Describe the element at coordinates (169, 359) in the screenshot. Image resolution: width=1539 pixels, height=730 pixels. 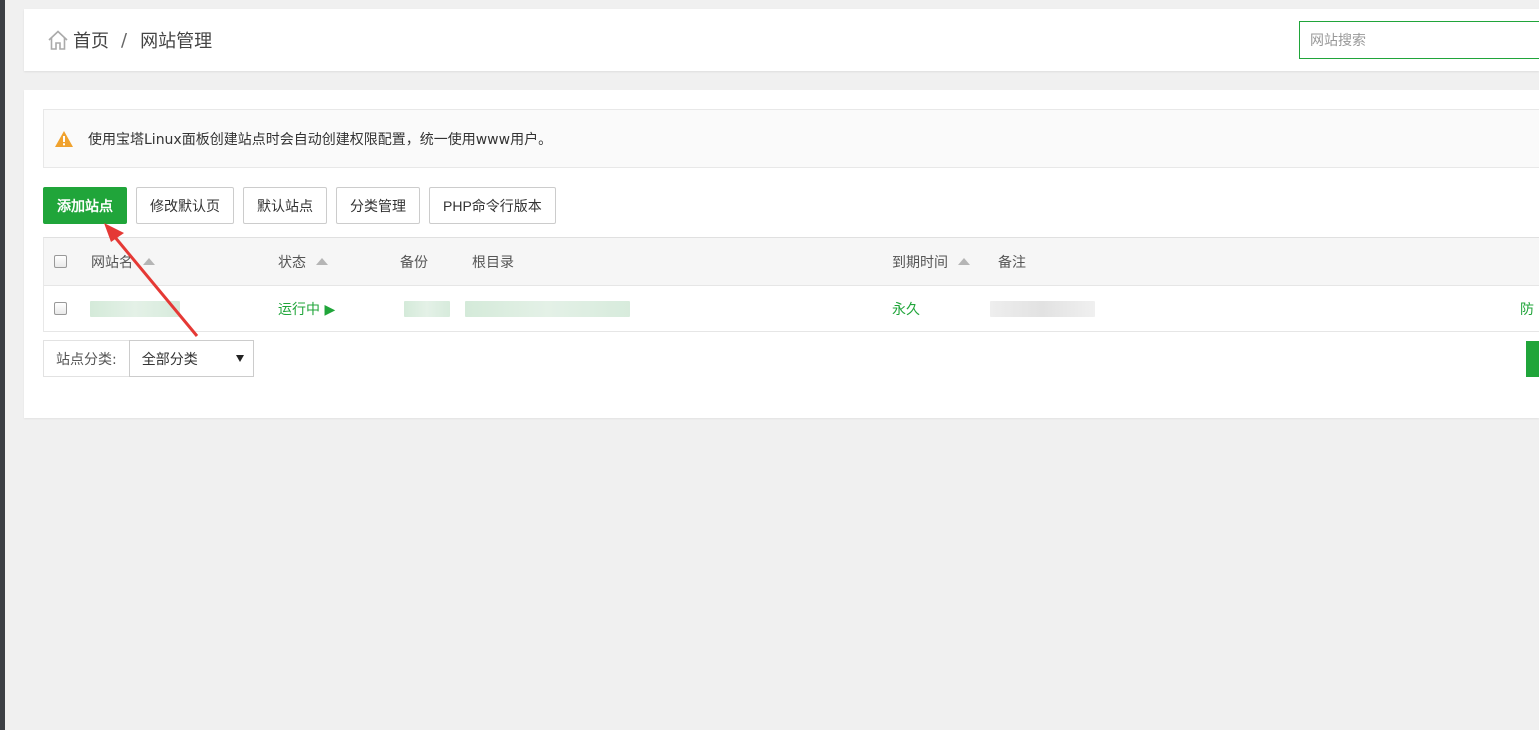
I see `category-selected-value: 全部分类` at that location.